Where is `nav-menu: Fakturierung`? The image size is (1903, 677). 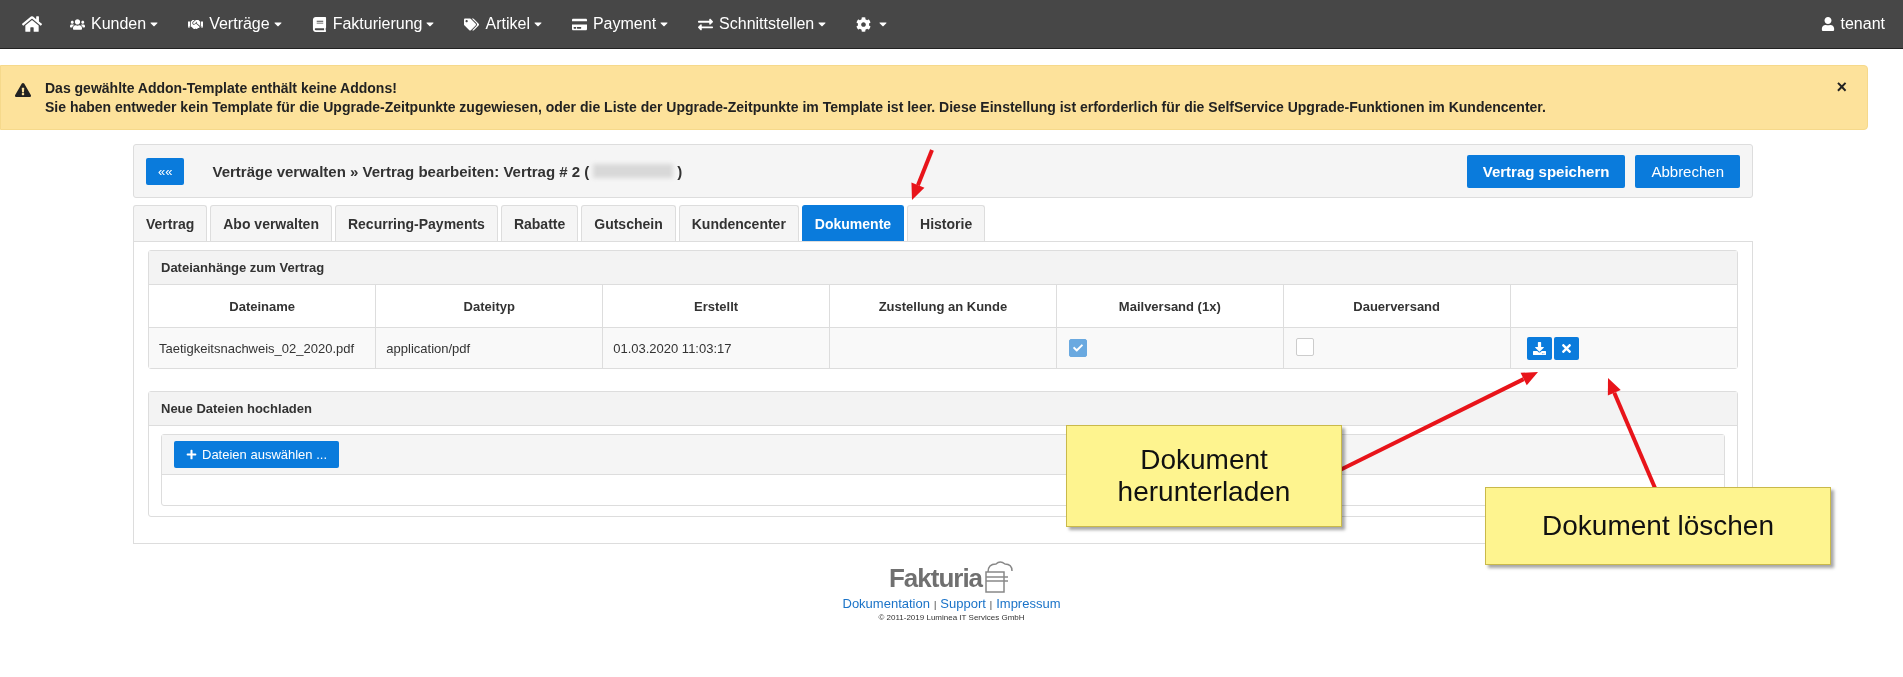 nav-menu: Fakturierung is located at coordinates (374, 24).